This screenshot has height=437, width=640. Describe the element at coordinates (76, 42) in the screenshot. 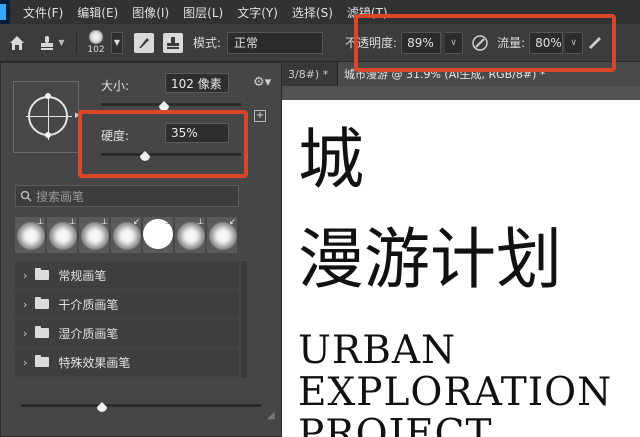

I see `divider` at that location.